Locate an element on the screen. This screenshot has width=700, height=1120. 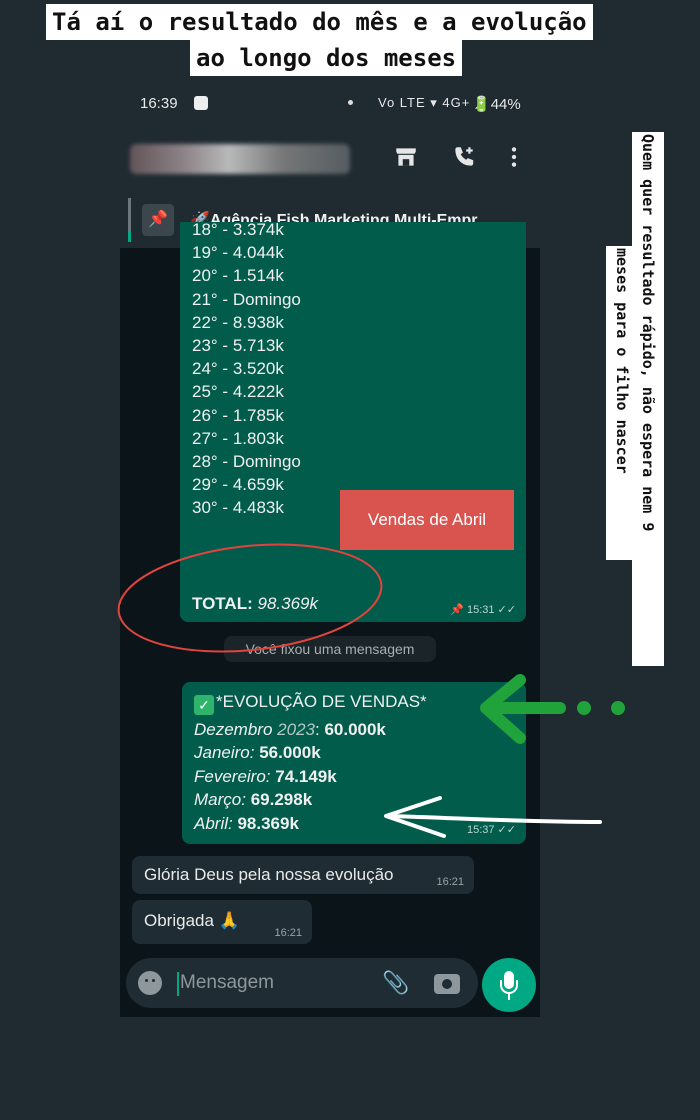
white-arrow-annotation is located at coordinates (493, 817).